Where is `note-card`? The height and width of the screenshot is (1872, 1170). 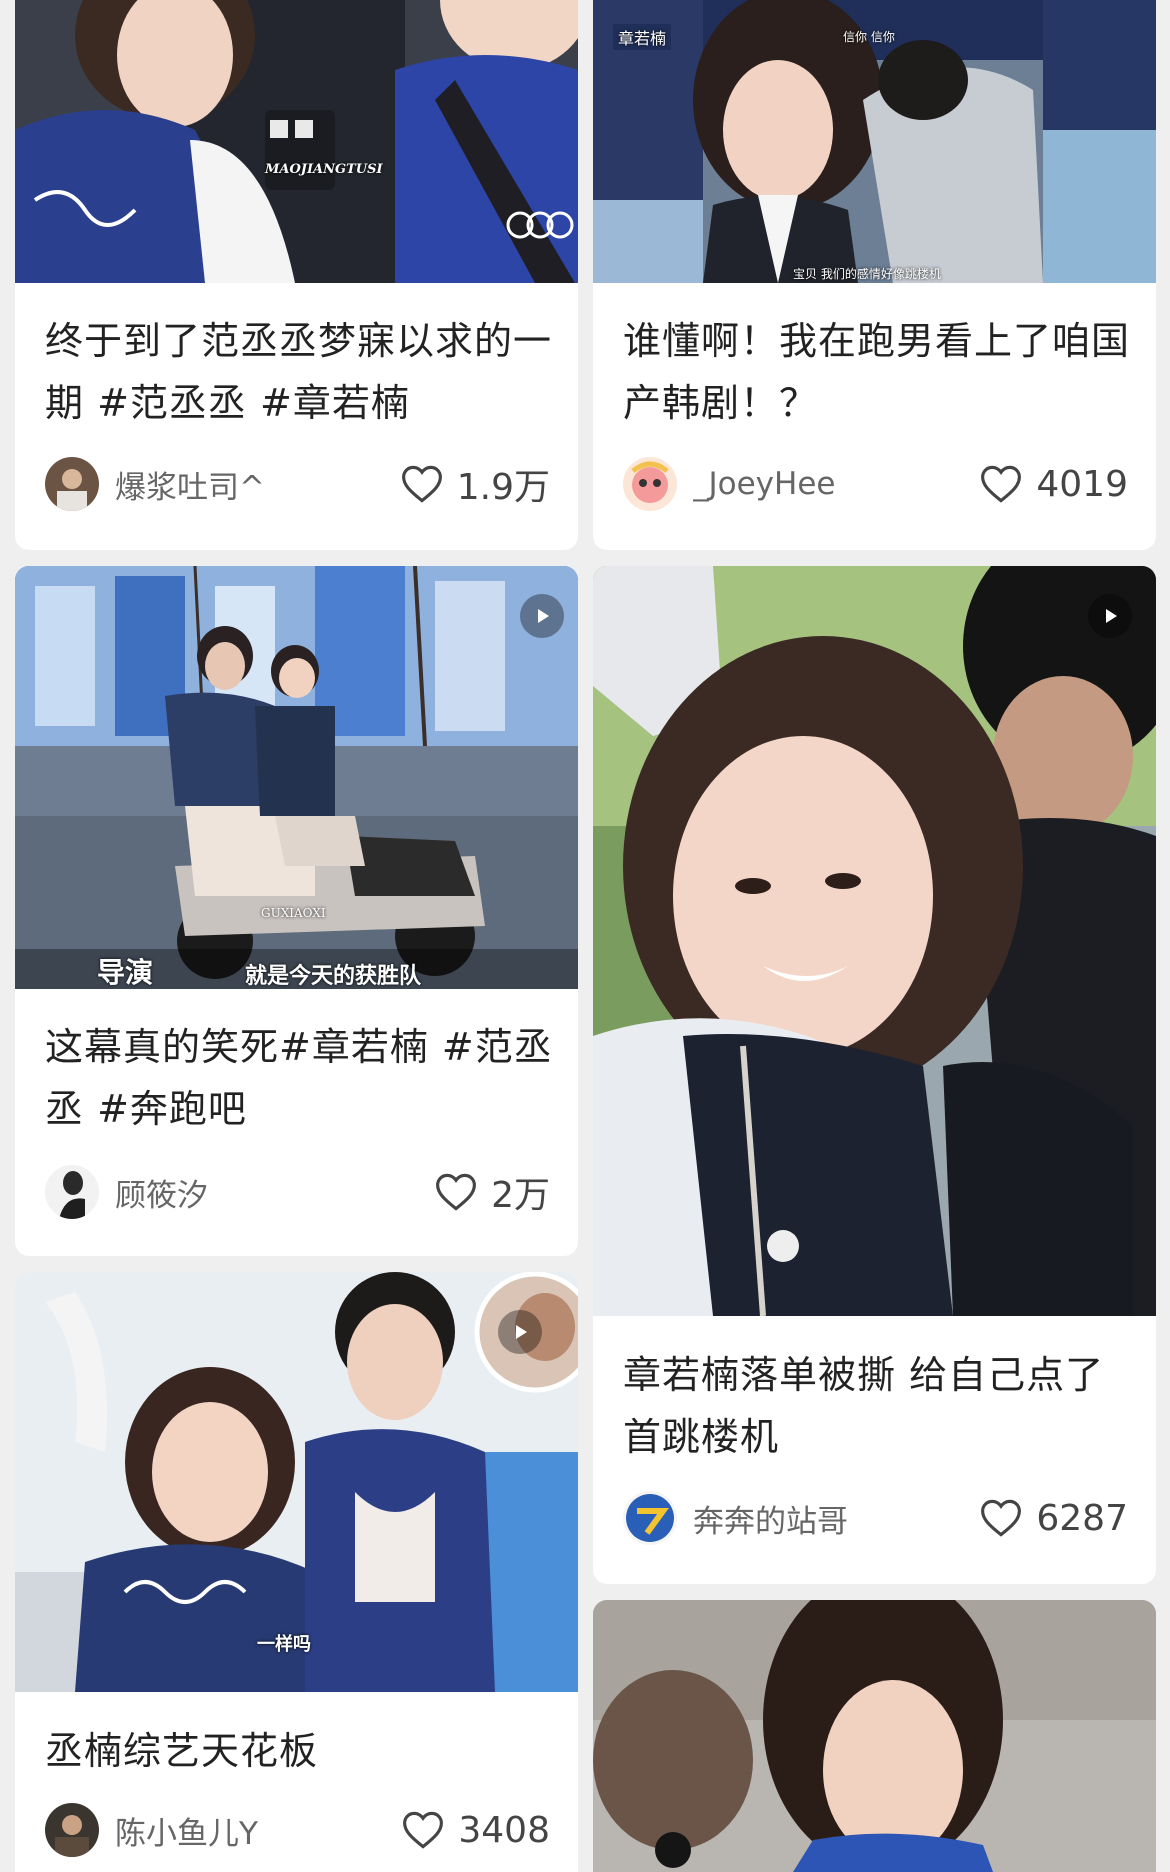
note-card is located at coordinates (874, 1736).